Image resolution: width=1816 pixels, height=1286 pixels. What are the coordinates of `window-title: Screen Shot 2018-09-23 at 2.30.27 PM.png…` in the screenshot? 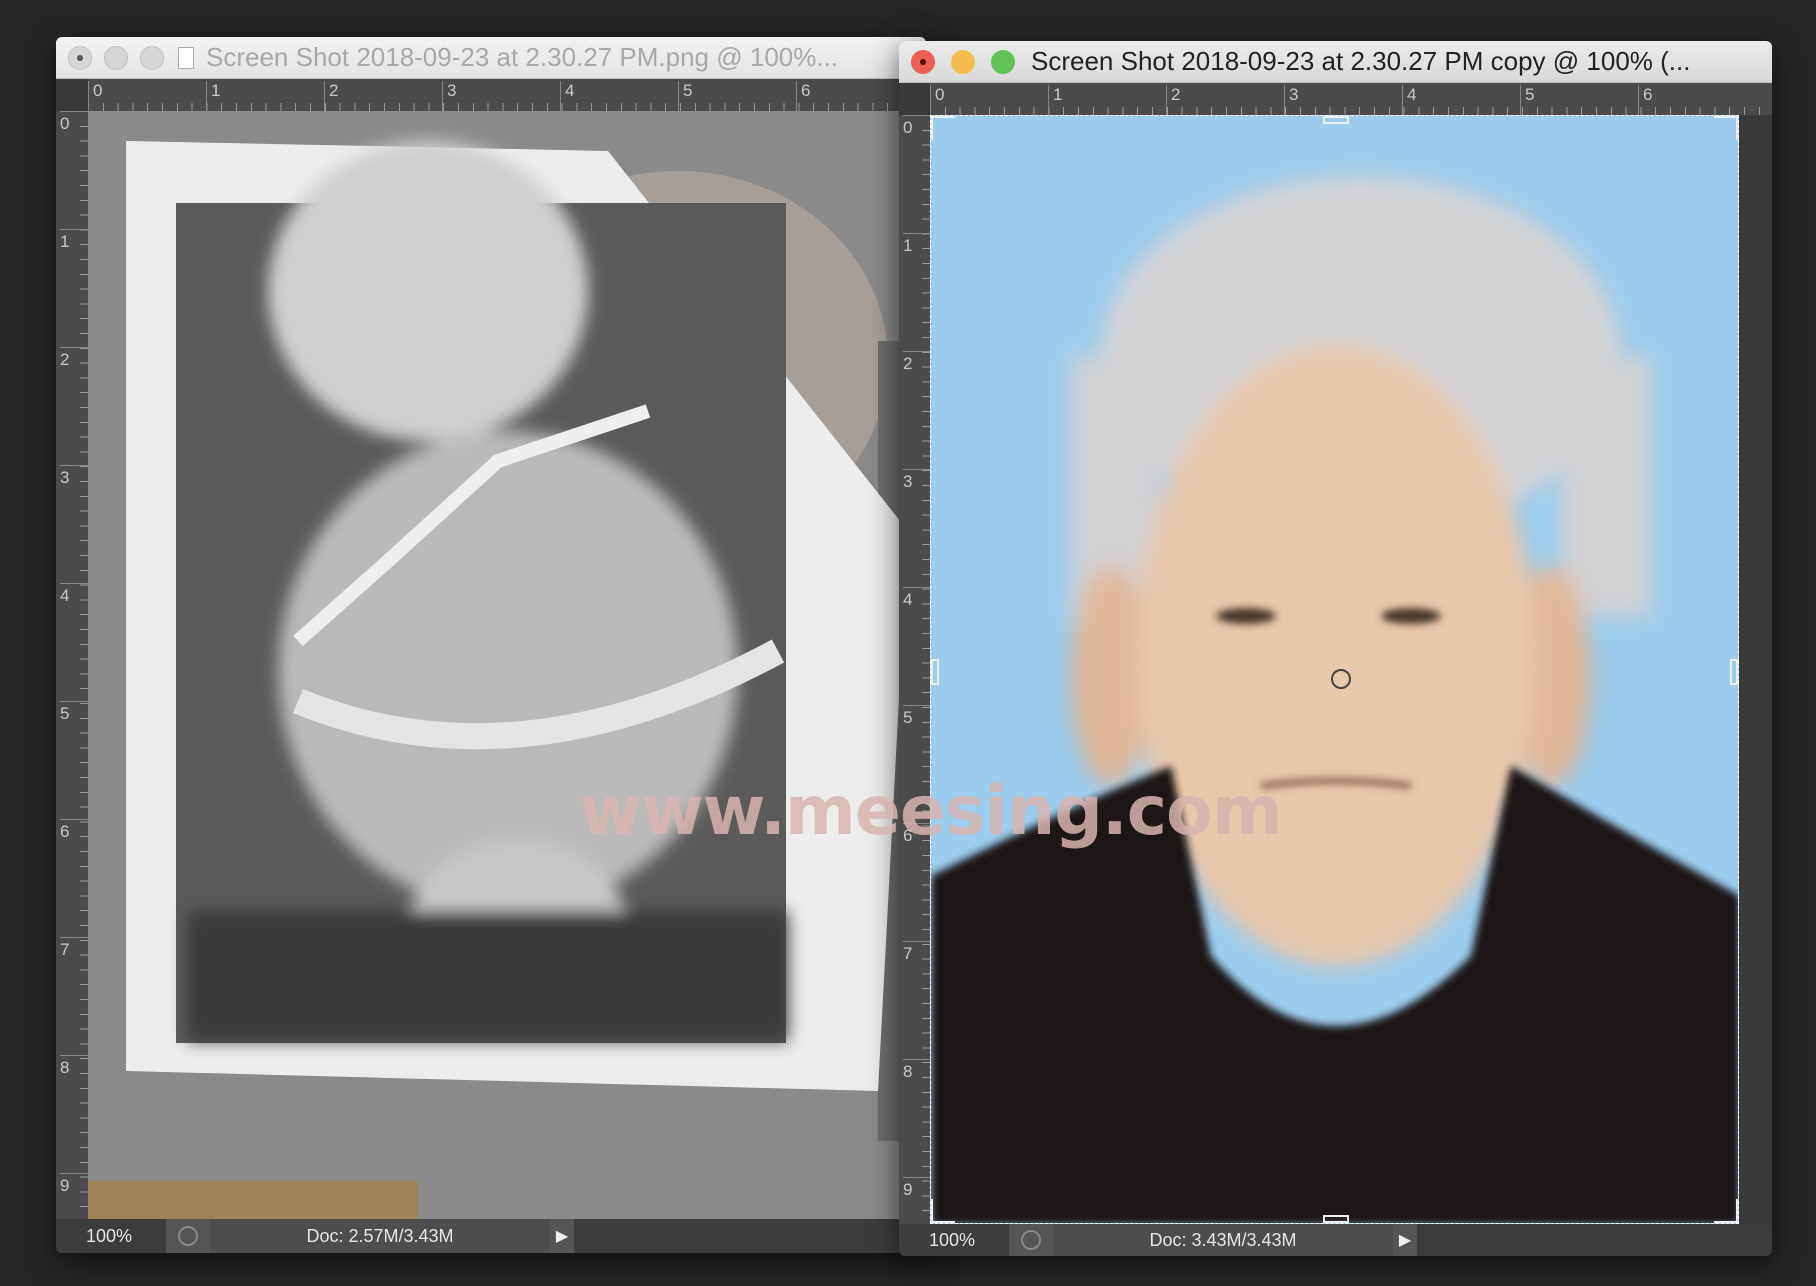 It's located at (522, 57).